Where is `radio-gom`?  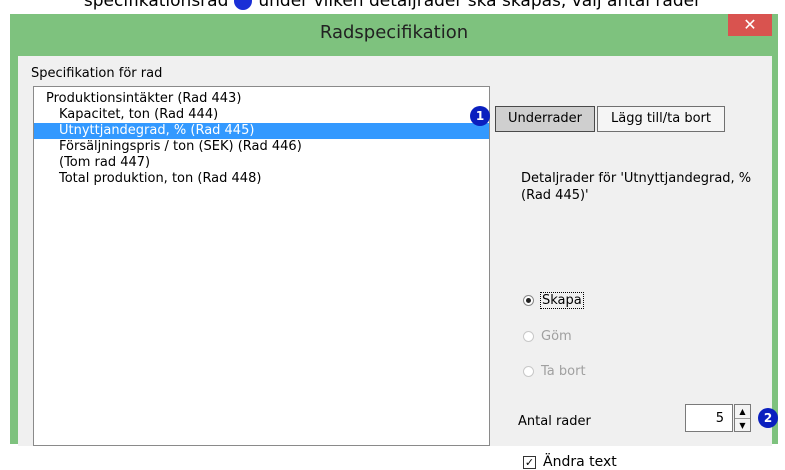
radio-gom is located at coordinates (528, 336).